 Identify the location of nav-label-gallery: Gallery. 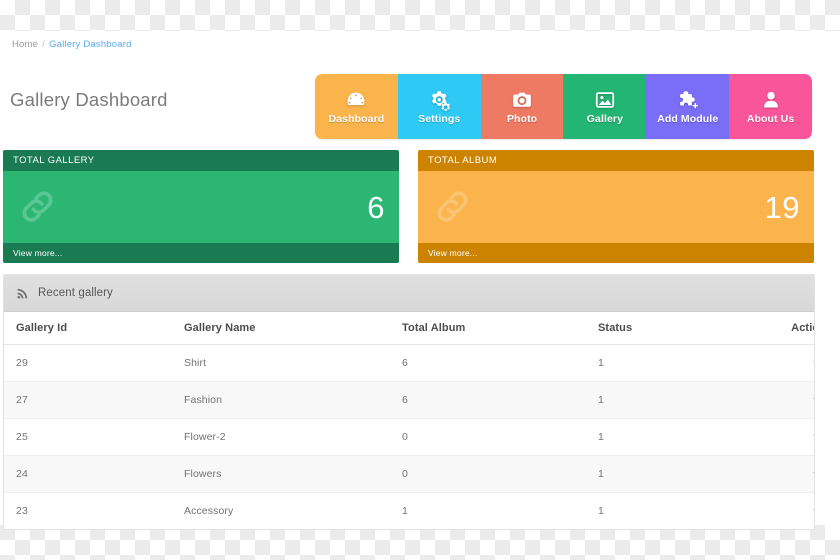
(605, 118).